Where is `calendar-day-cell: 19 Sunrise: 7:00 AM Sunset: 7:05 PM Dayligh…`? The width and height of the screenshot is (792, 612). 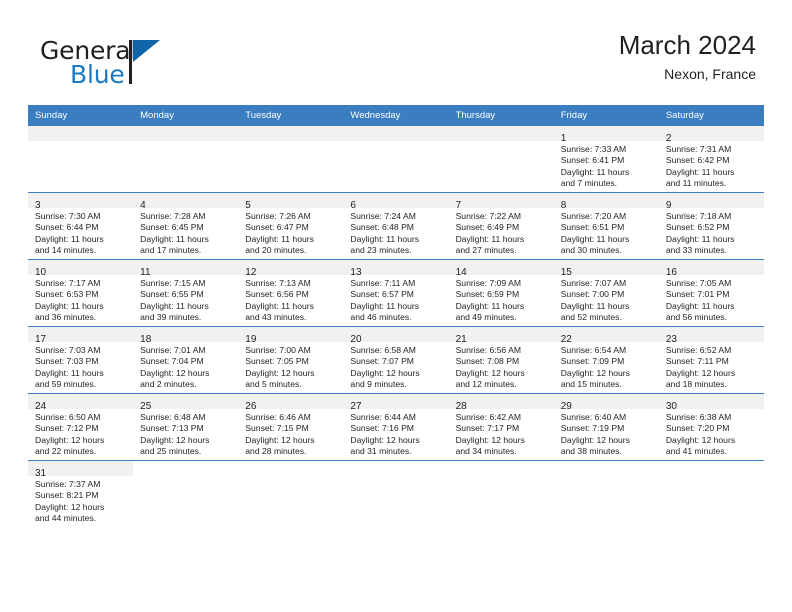 calendar-day-cell: 19 Sunrise: 7:00 AM Sunset: 7:05 PM Dayligh… is located at coordinates (291, 360).